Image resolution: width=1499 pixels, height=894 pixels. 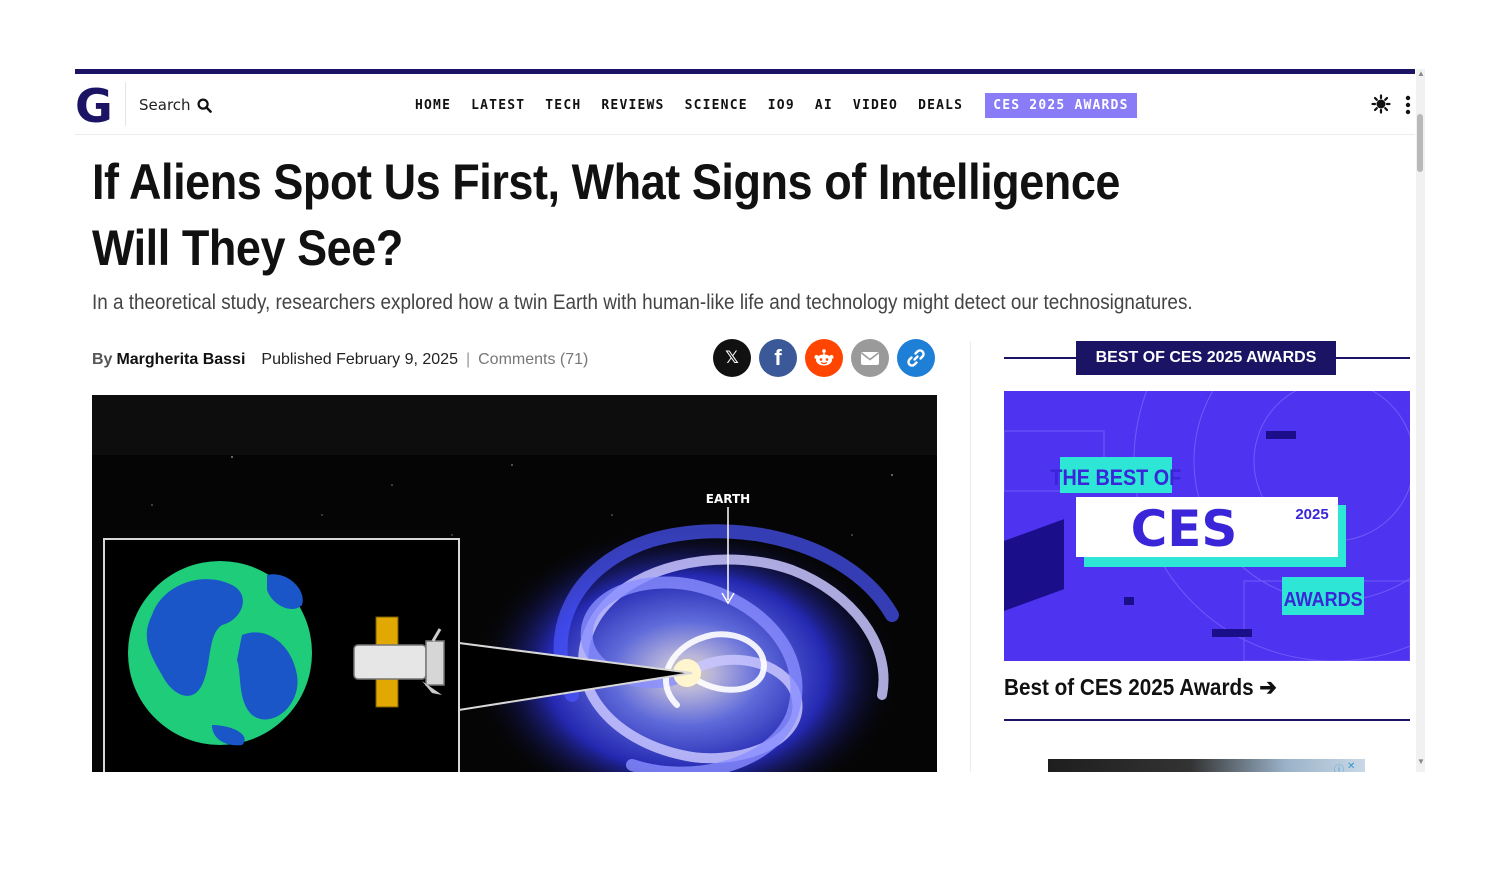 I want to click on earth-globe, so click(x=220, y=653).